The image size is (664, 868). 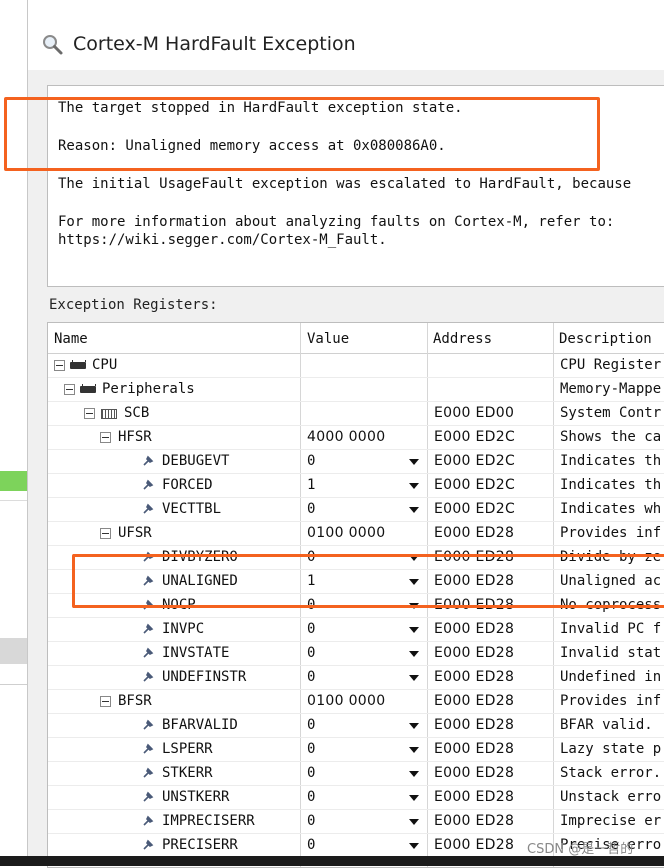 What do you see at coordinates (475, 485) in the screenshot?
I see `register-address: E000 ED2C` at bounding box center [475, 485].